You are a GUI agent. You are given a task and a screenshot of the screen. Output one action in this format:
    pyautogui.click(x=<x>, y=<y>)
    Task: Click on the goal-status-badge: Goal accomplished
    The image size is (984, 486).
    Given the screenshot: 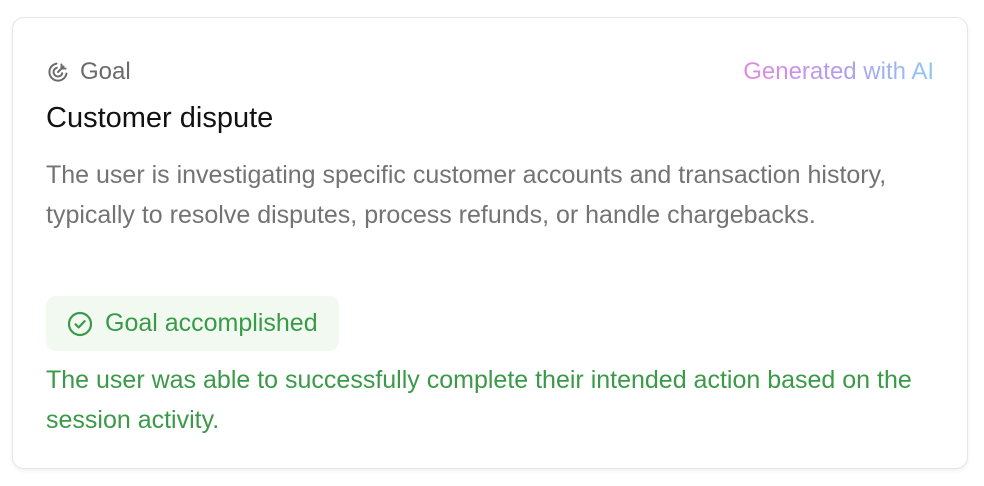 What is the action you would take?
    pyautogui.click(x=192, y=323)
    